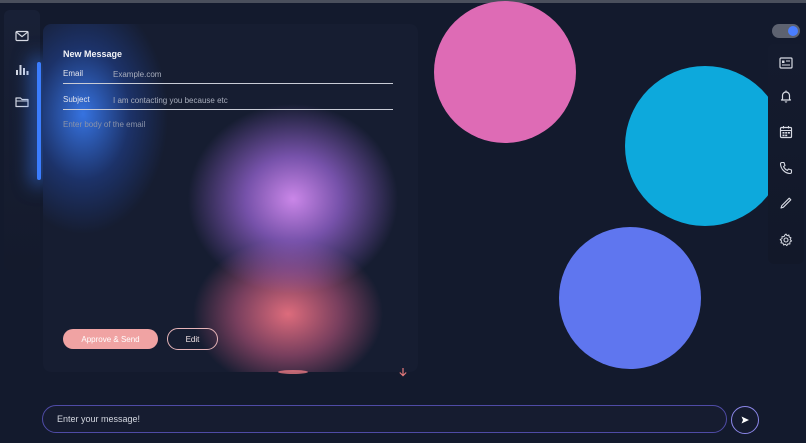 Image resolution: width=806 pixels, height=443 pixels. Describe the element at coordinates (384, 419) in the screenshot. I see `chat-message-input` at that location.